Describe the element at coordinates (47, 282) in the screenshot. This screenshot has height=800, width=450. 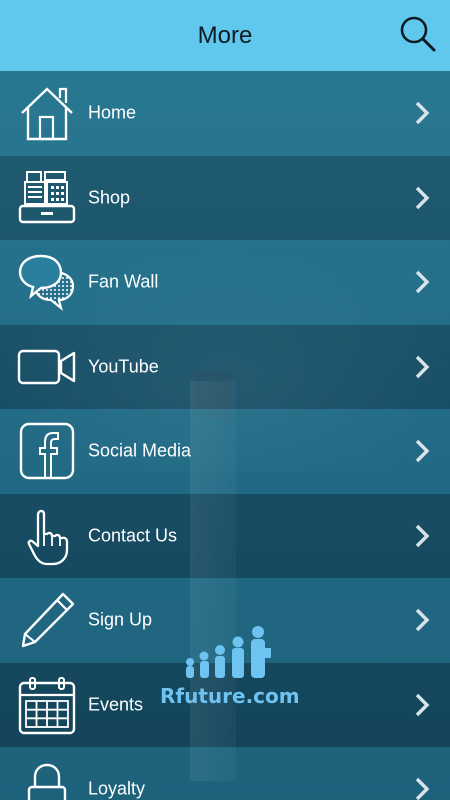
I see `chat-bubbles-icon` at that location.